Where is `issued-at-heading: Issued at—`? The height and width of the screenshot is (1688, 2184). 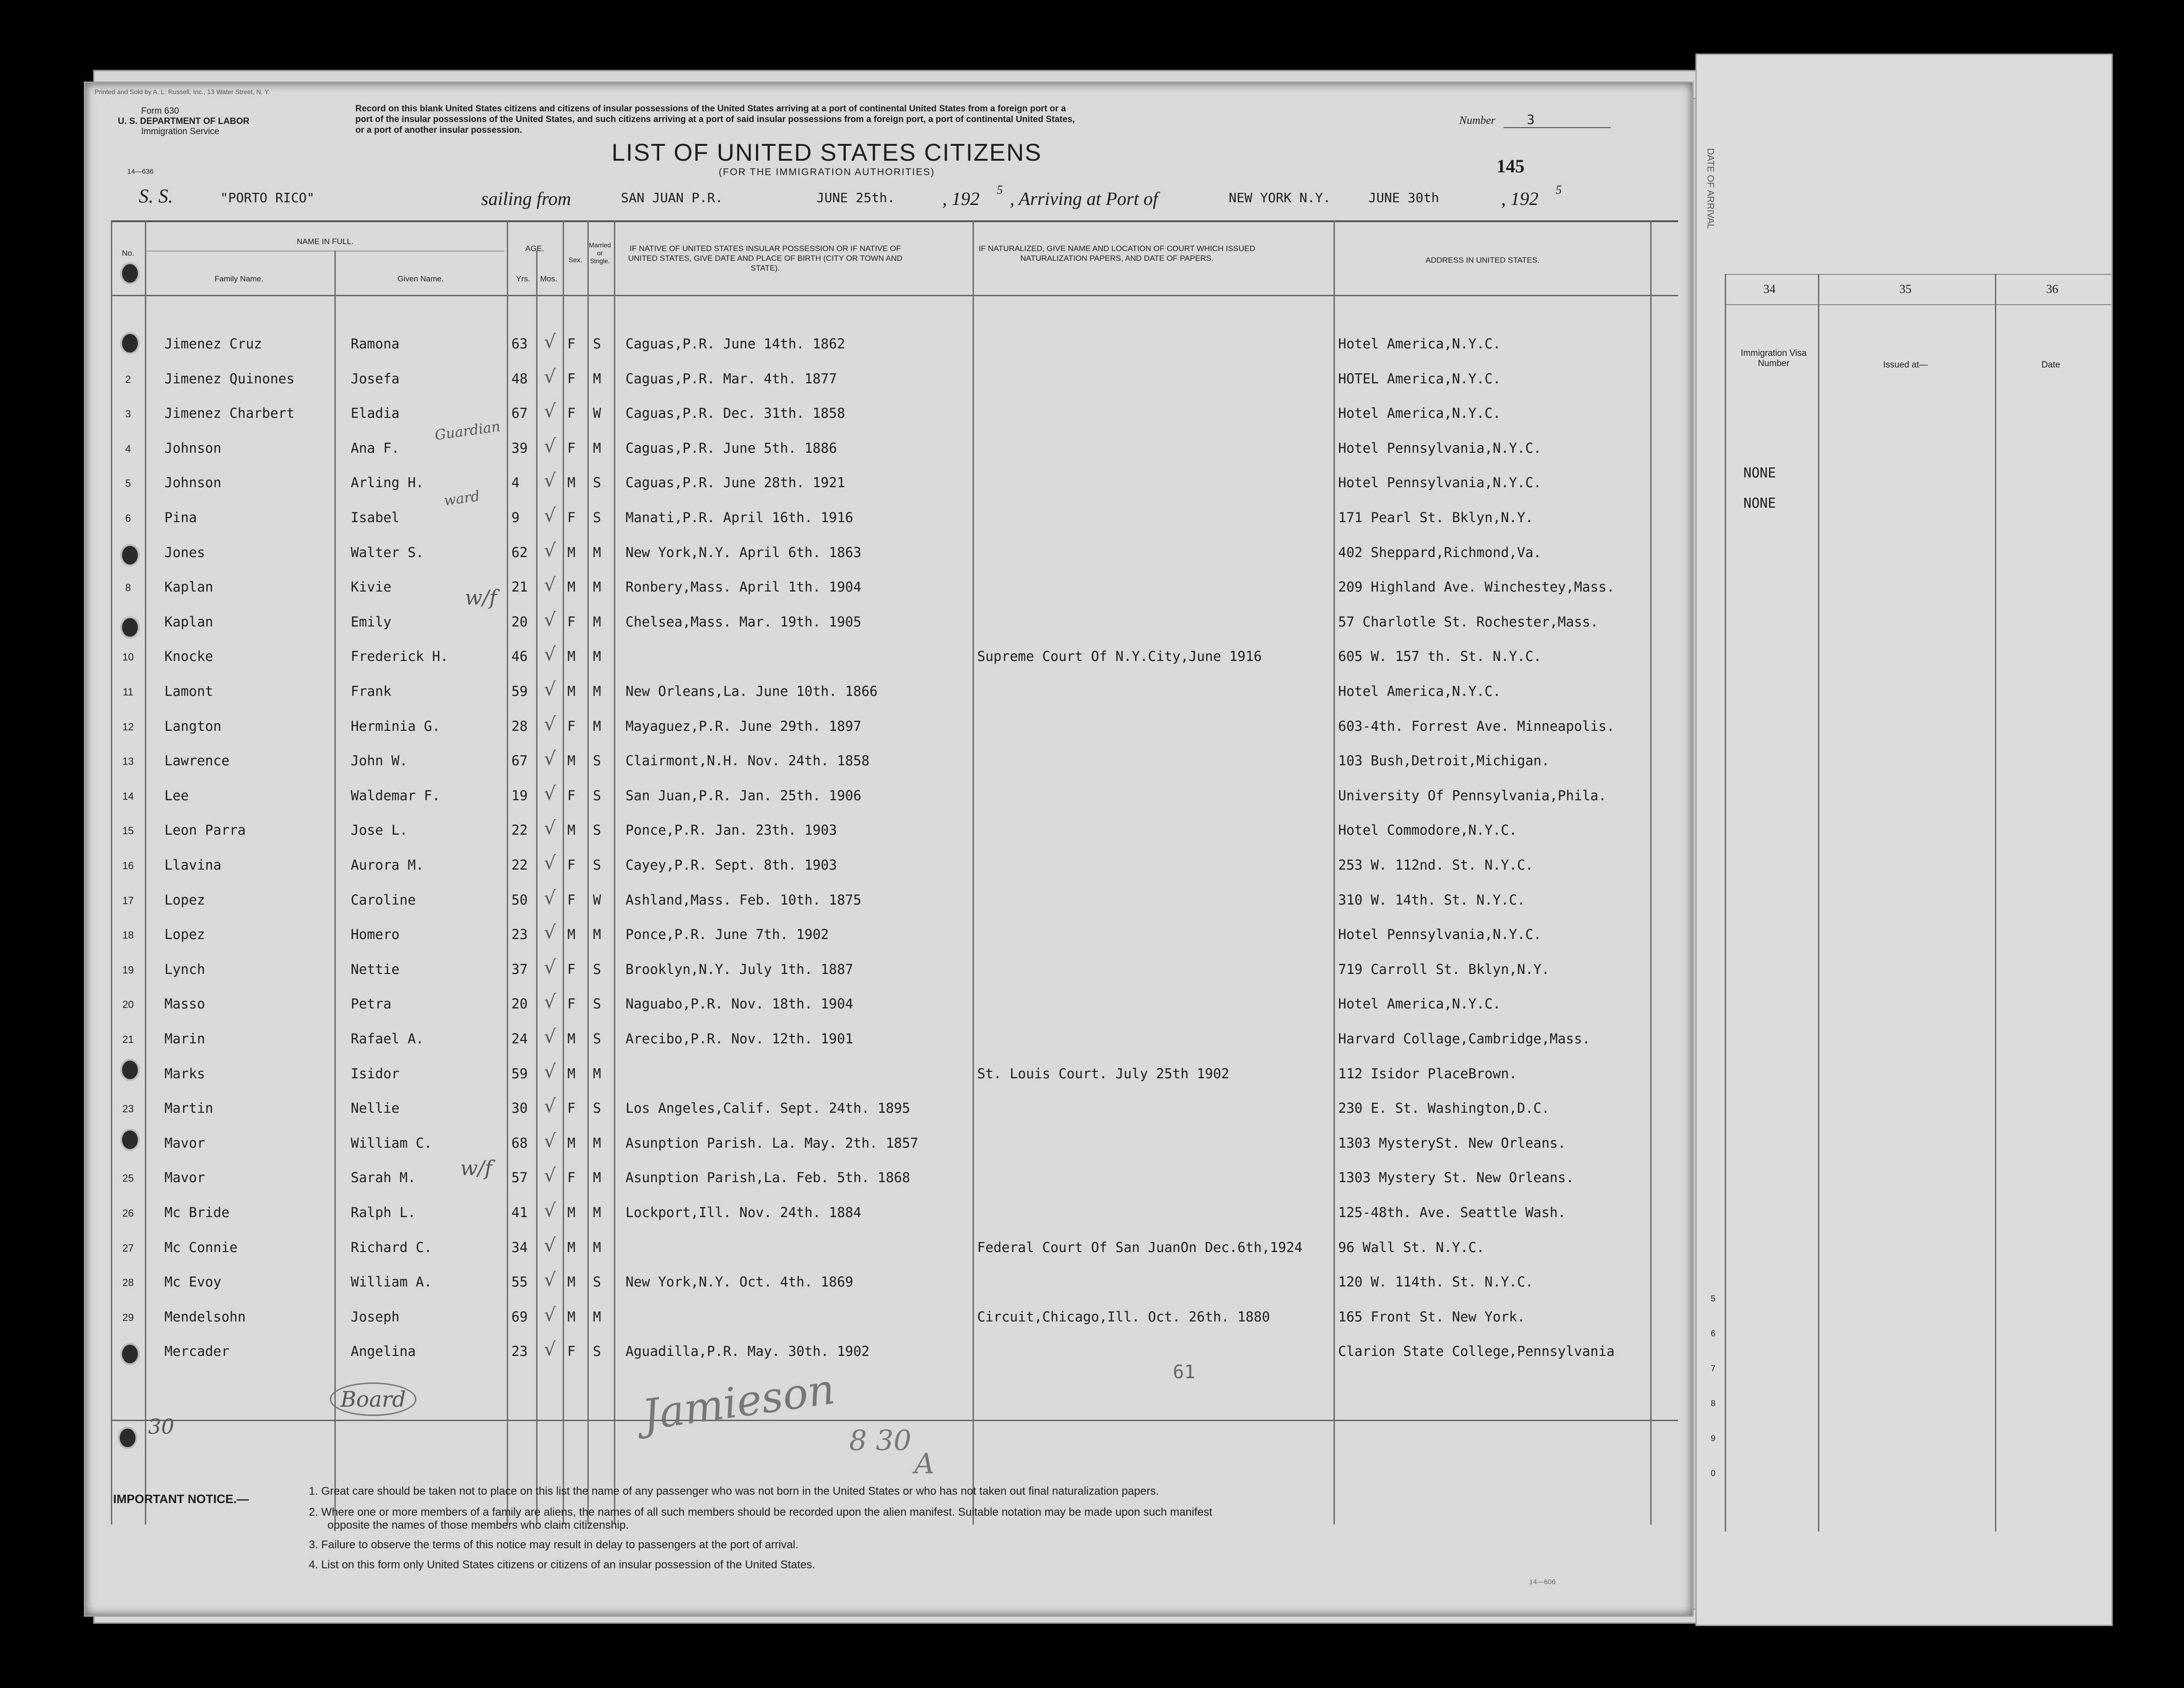 issued-at-heading: Issued at— is located at coordinates (1905, 365).